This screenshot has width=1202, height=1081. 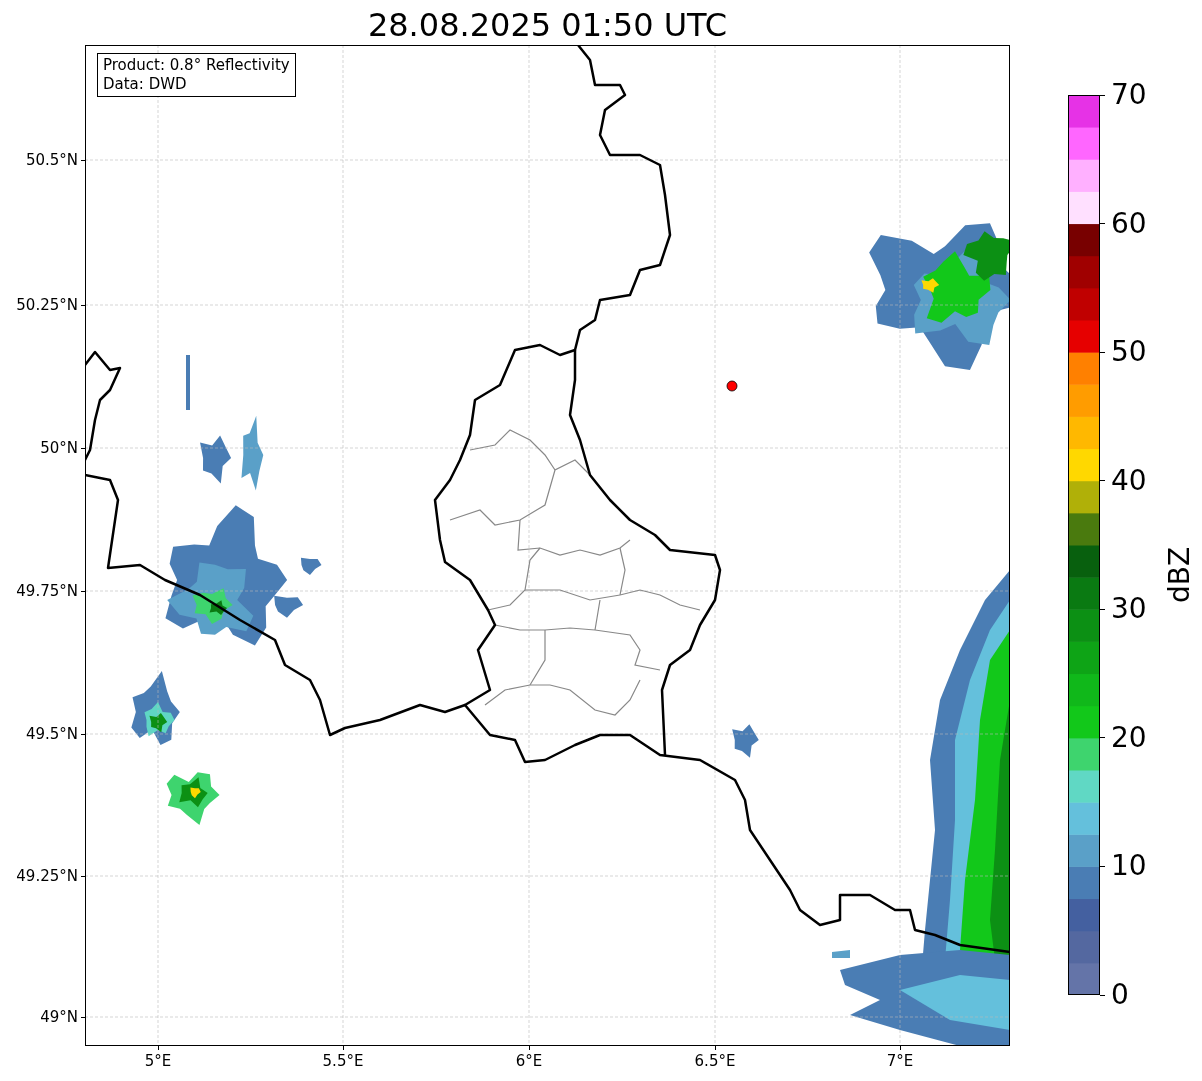 What do you see at coordinates (1129, 480) in the screenshot?
I see `colorbar-label: 40` at bounding box center [1129, 480].